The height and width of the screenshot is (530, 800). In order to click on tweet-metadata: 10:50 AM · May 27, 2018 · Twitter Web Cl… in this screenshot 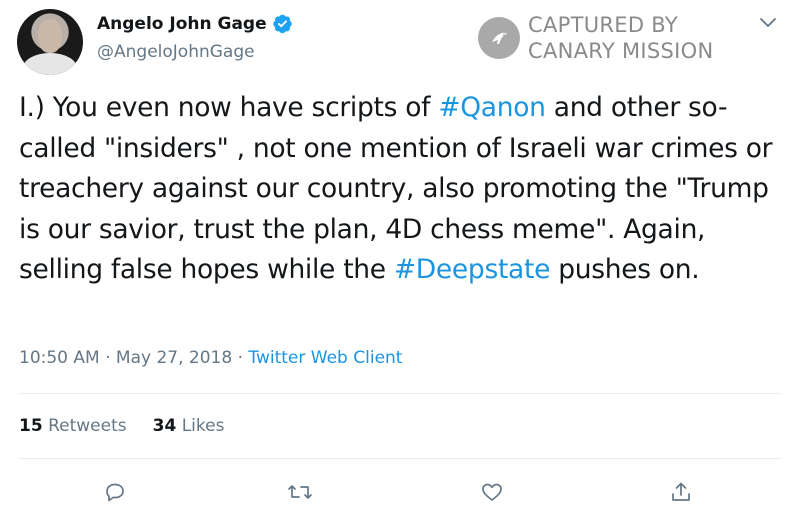, I will do `click(210, 358)`.